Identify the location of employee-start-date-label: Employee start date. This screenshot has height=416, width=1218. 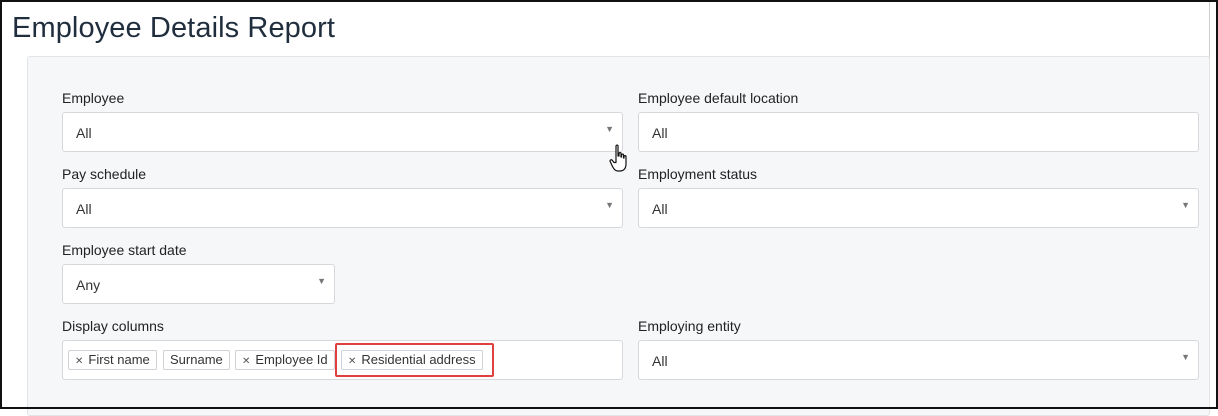
(124, 250).